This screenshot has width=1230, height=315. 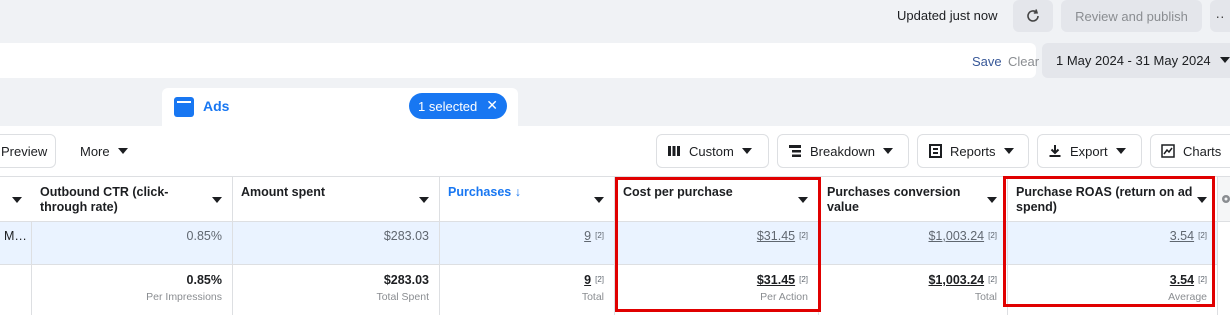 What do you see at coordinates (16, 290) in the screenshot?
I see `totals-label-cell` at bounding box center [16, 290].